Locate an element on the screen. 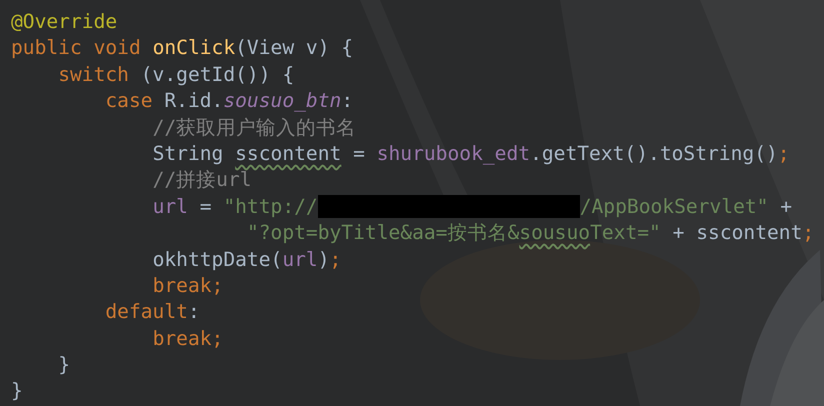 This screenshot has width=824, height=406. code-line: @Override is located at coordinates (64, 22).